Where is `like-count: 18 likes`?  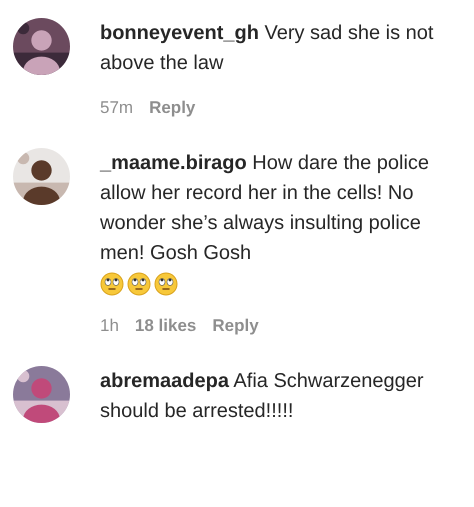
like-count: 18 likes is located at coordinates (165, 326).